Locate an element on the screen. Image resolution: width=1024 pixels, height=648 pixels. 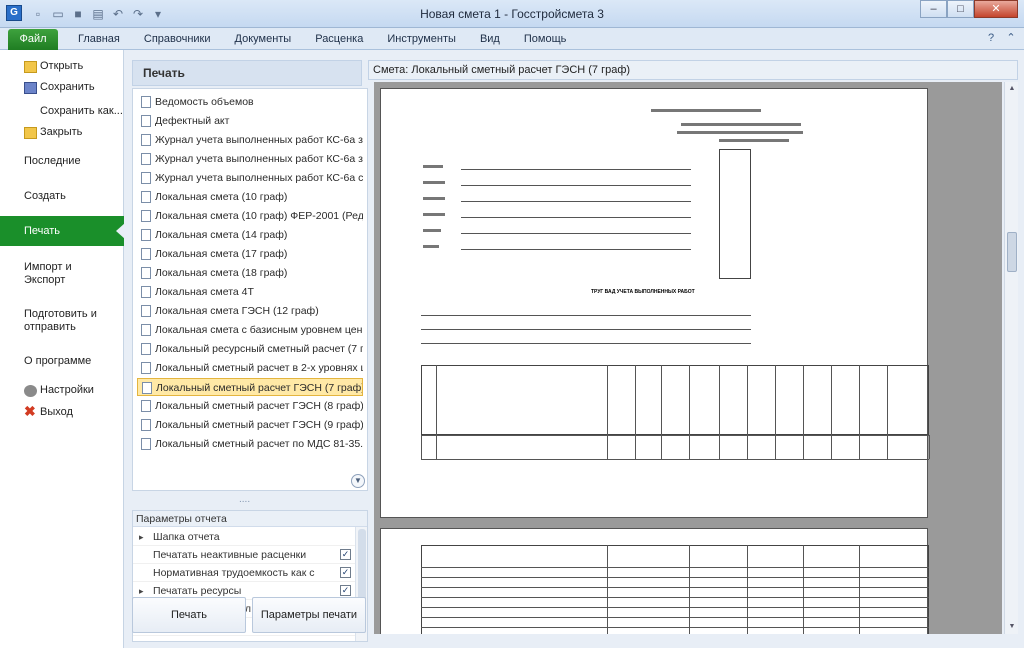
report-param-row: ▸ Шапка отчета is located at coordinates (244, 537).